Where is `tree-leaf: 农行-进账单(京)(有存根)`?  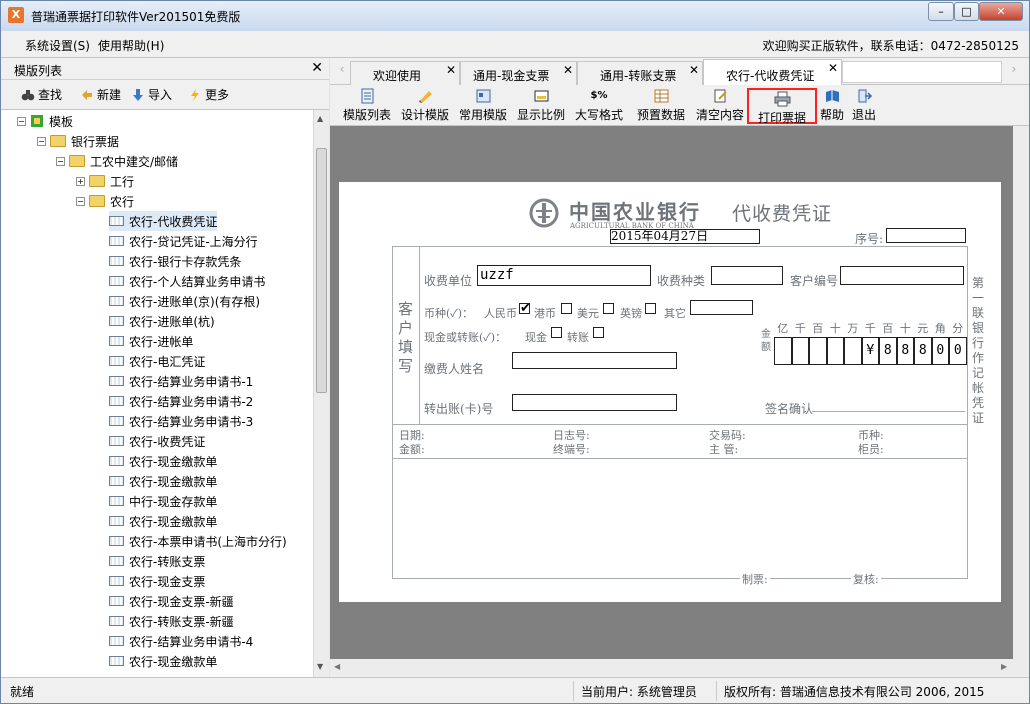 tree-leaf: 农行-进账单(京)(有存根) is located at coordinates (184, 301).